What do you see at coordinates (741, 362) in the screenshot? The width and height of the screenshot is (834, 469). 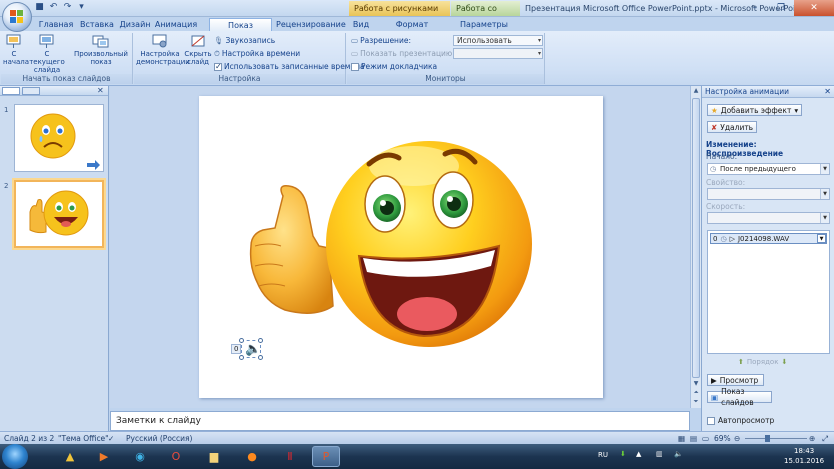 I see `move-up-icon: ⬆` at bounding box center [741, 362].